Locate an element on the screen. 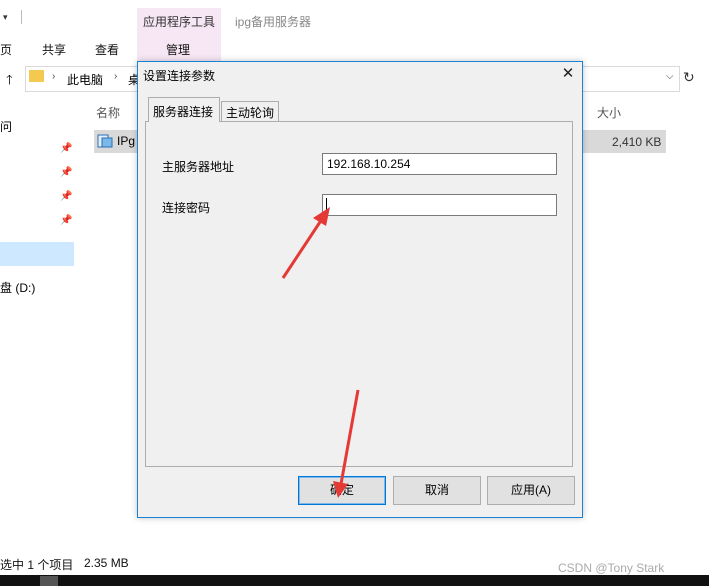 This screenshot has width=709, height=586. tab-server-connection: 服务器连接 is located at coordinates (184, 109).